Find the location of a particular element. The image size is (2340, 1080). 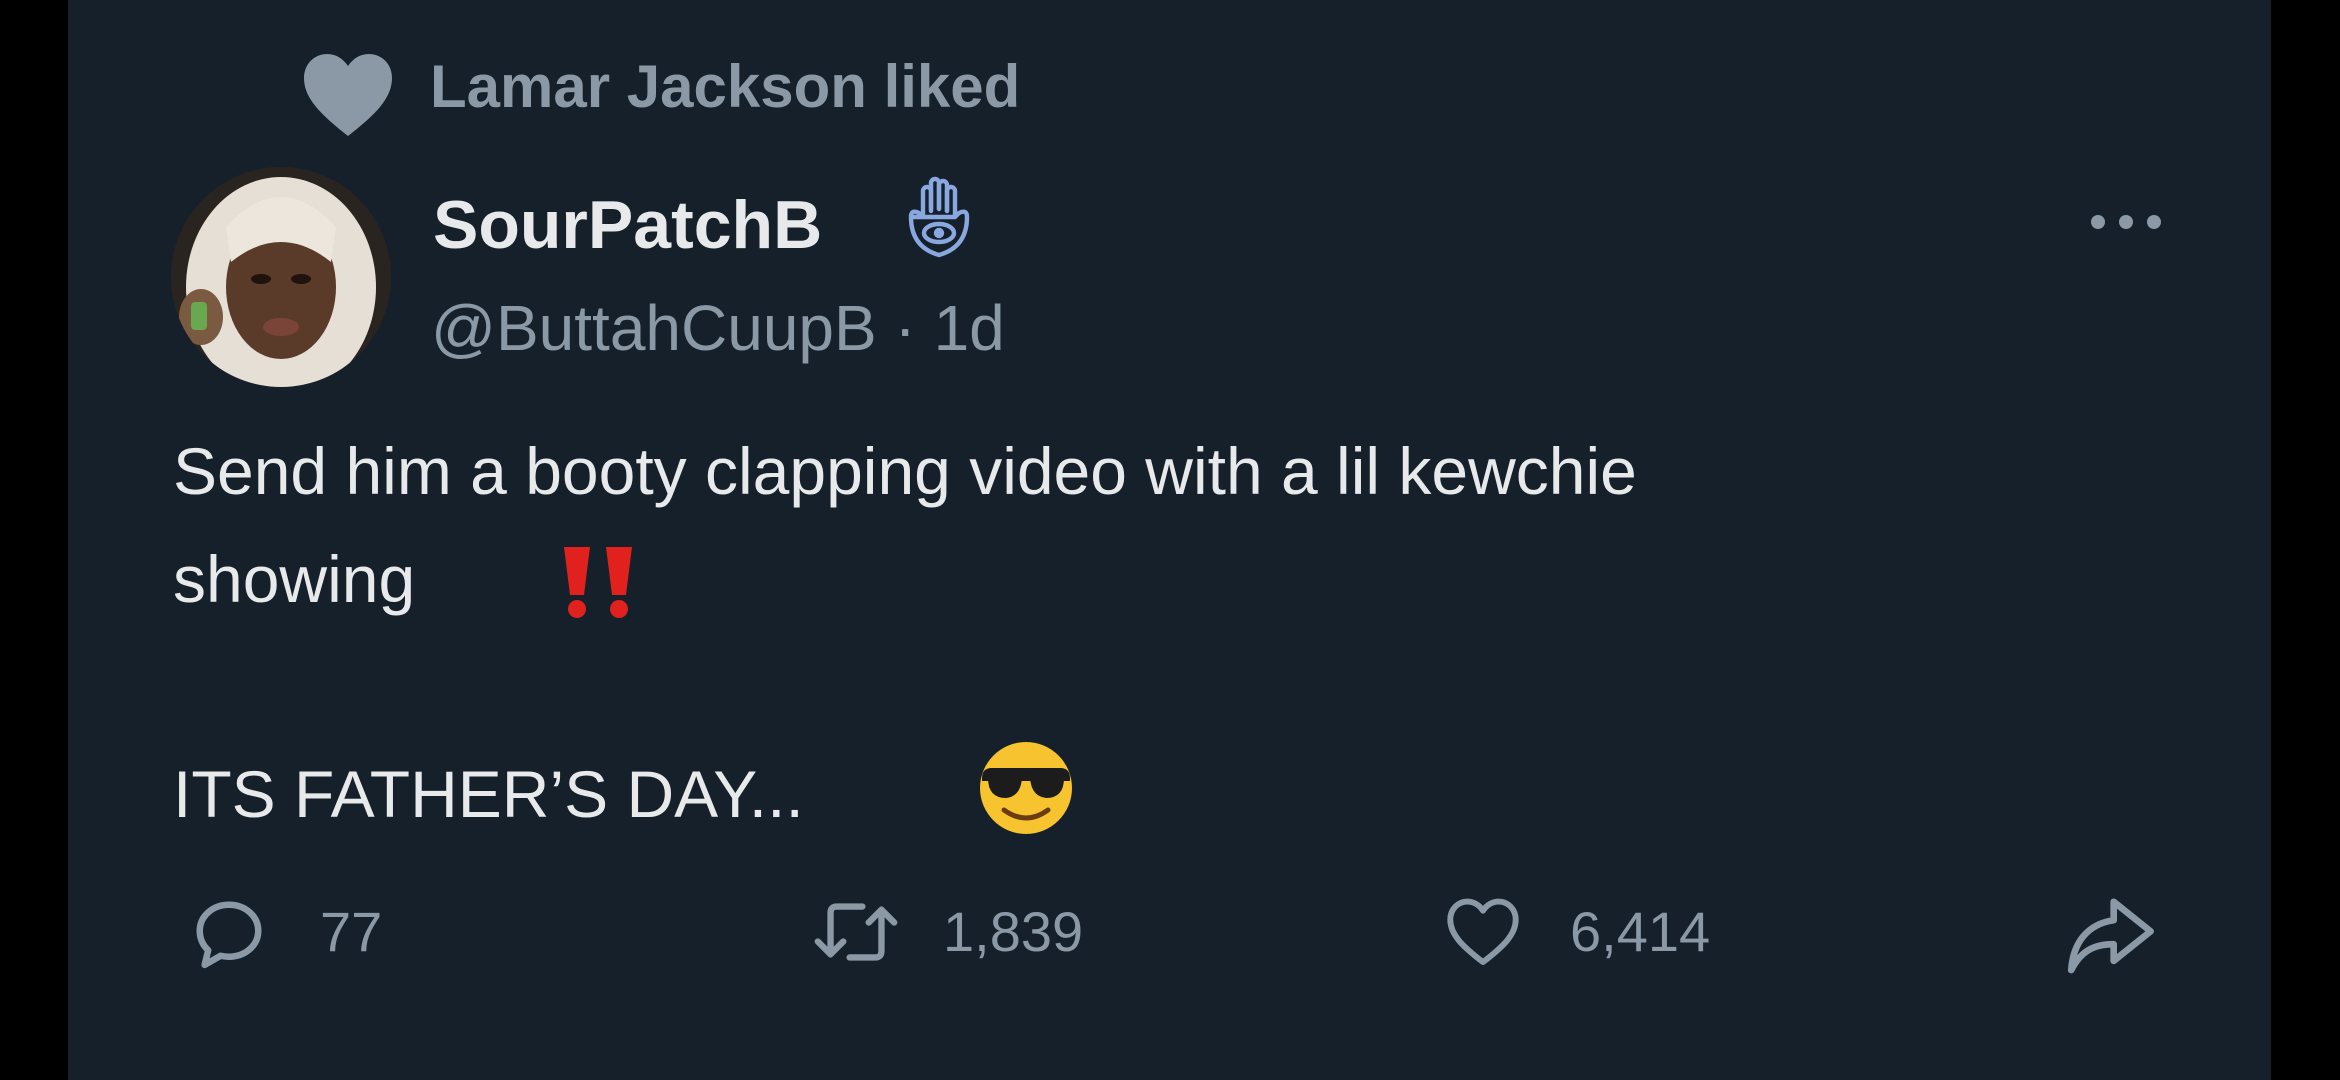

hamsa-icon is located at coordinates (939, 217).